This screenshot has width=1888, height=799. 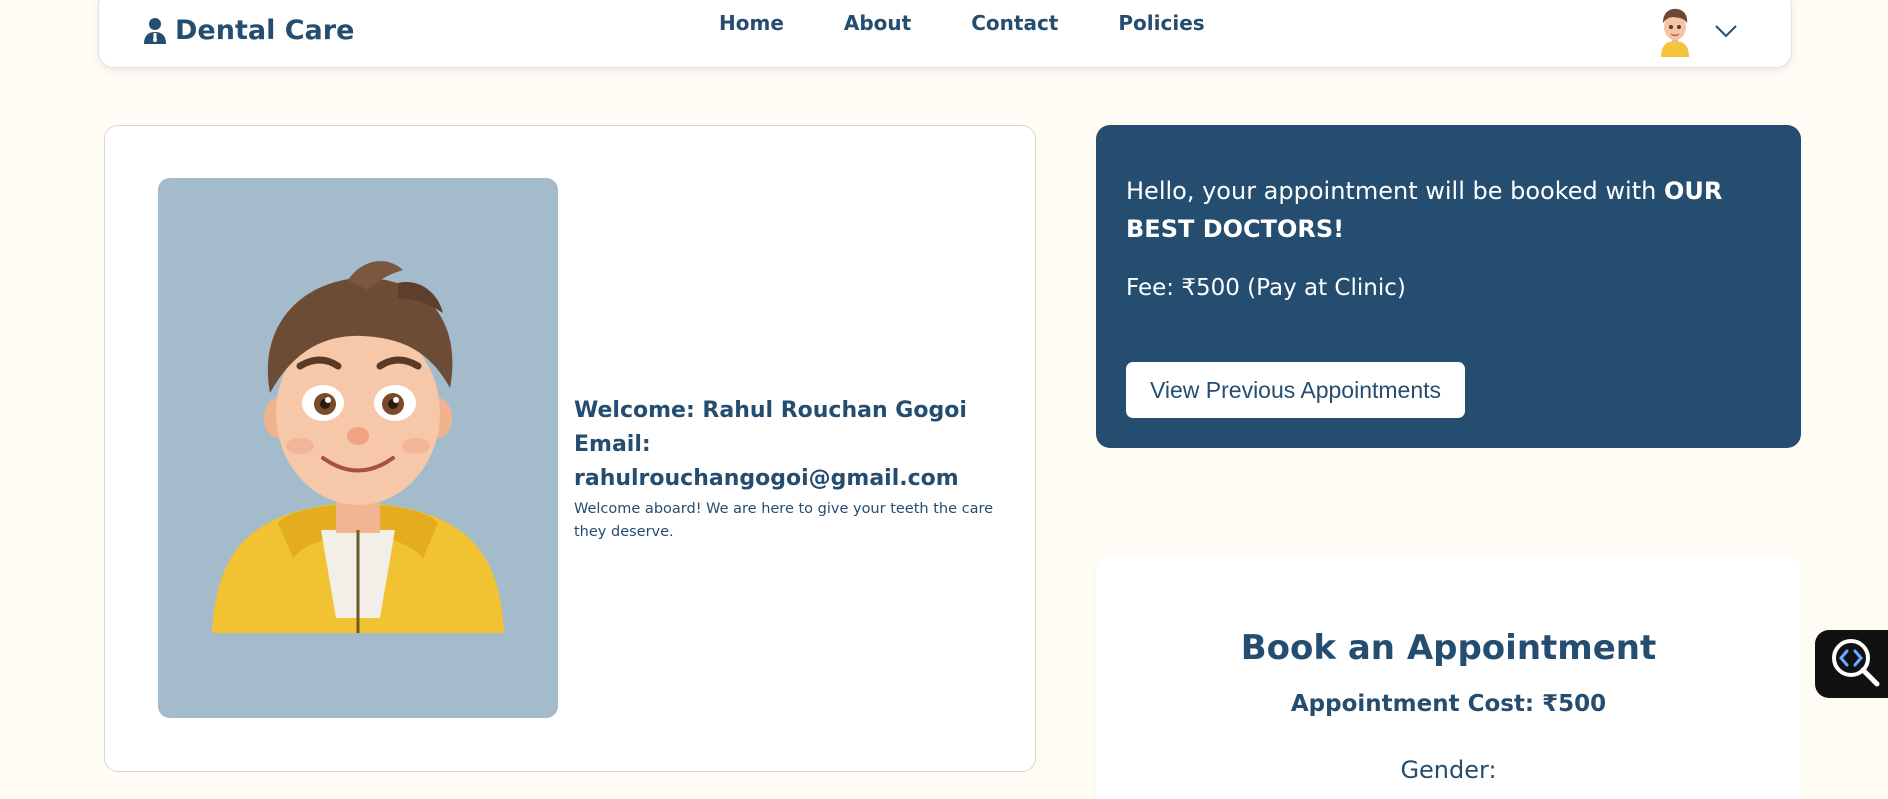 I want to click on nav-link-contact: Contact, so click(x=1014, y=23).